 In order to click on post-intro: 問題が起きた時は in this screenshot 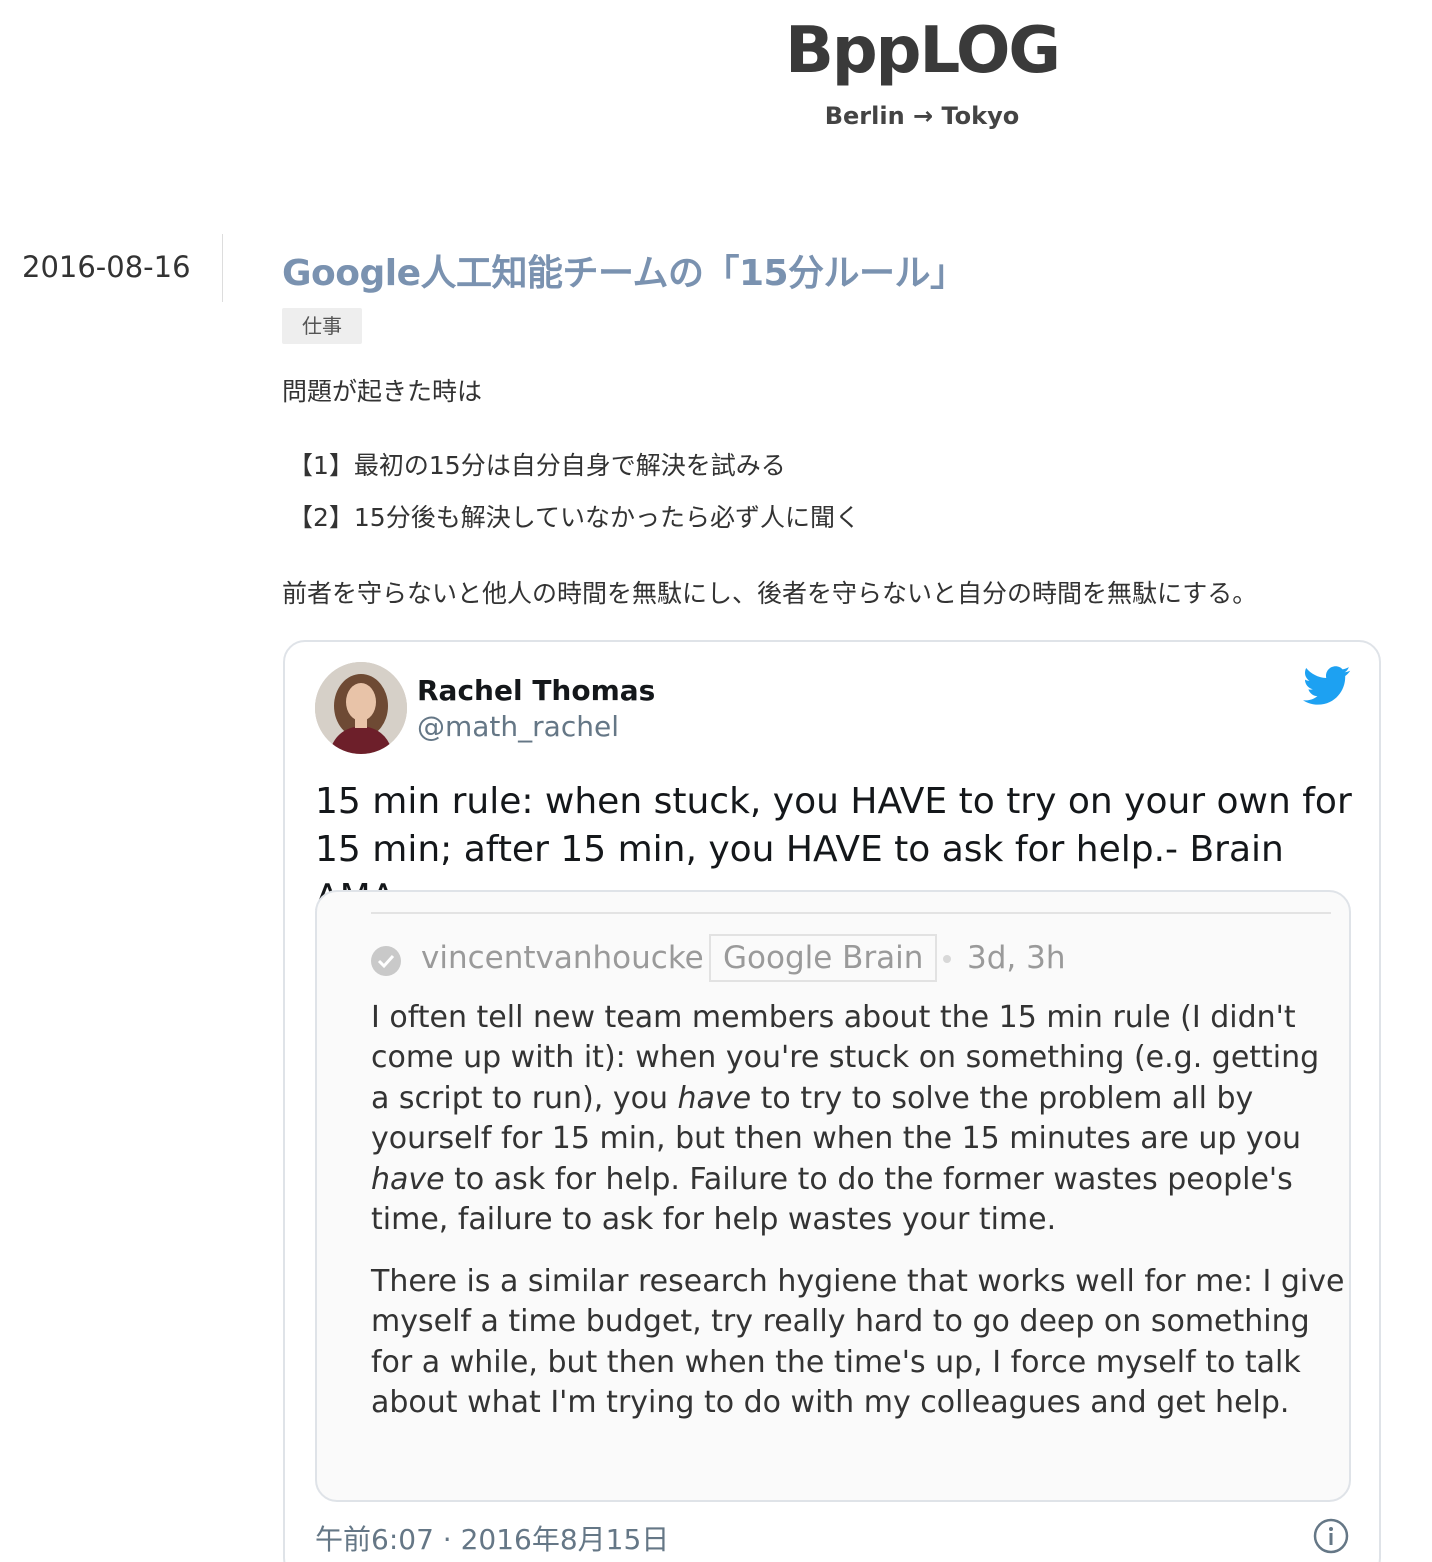, I will do `click(382, 391)`.